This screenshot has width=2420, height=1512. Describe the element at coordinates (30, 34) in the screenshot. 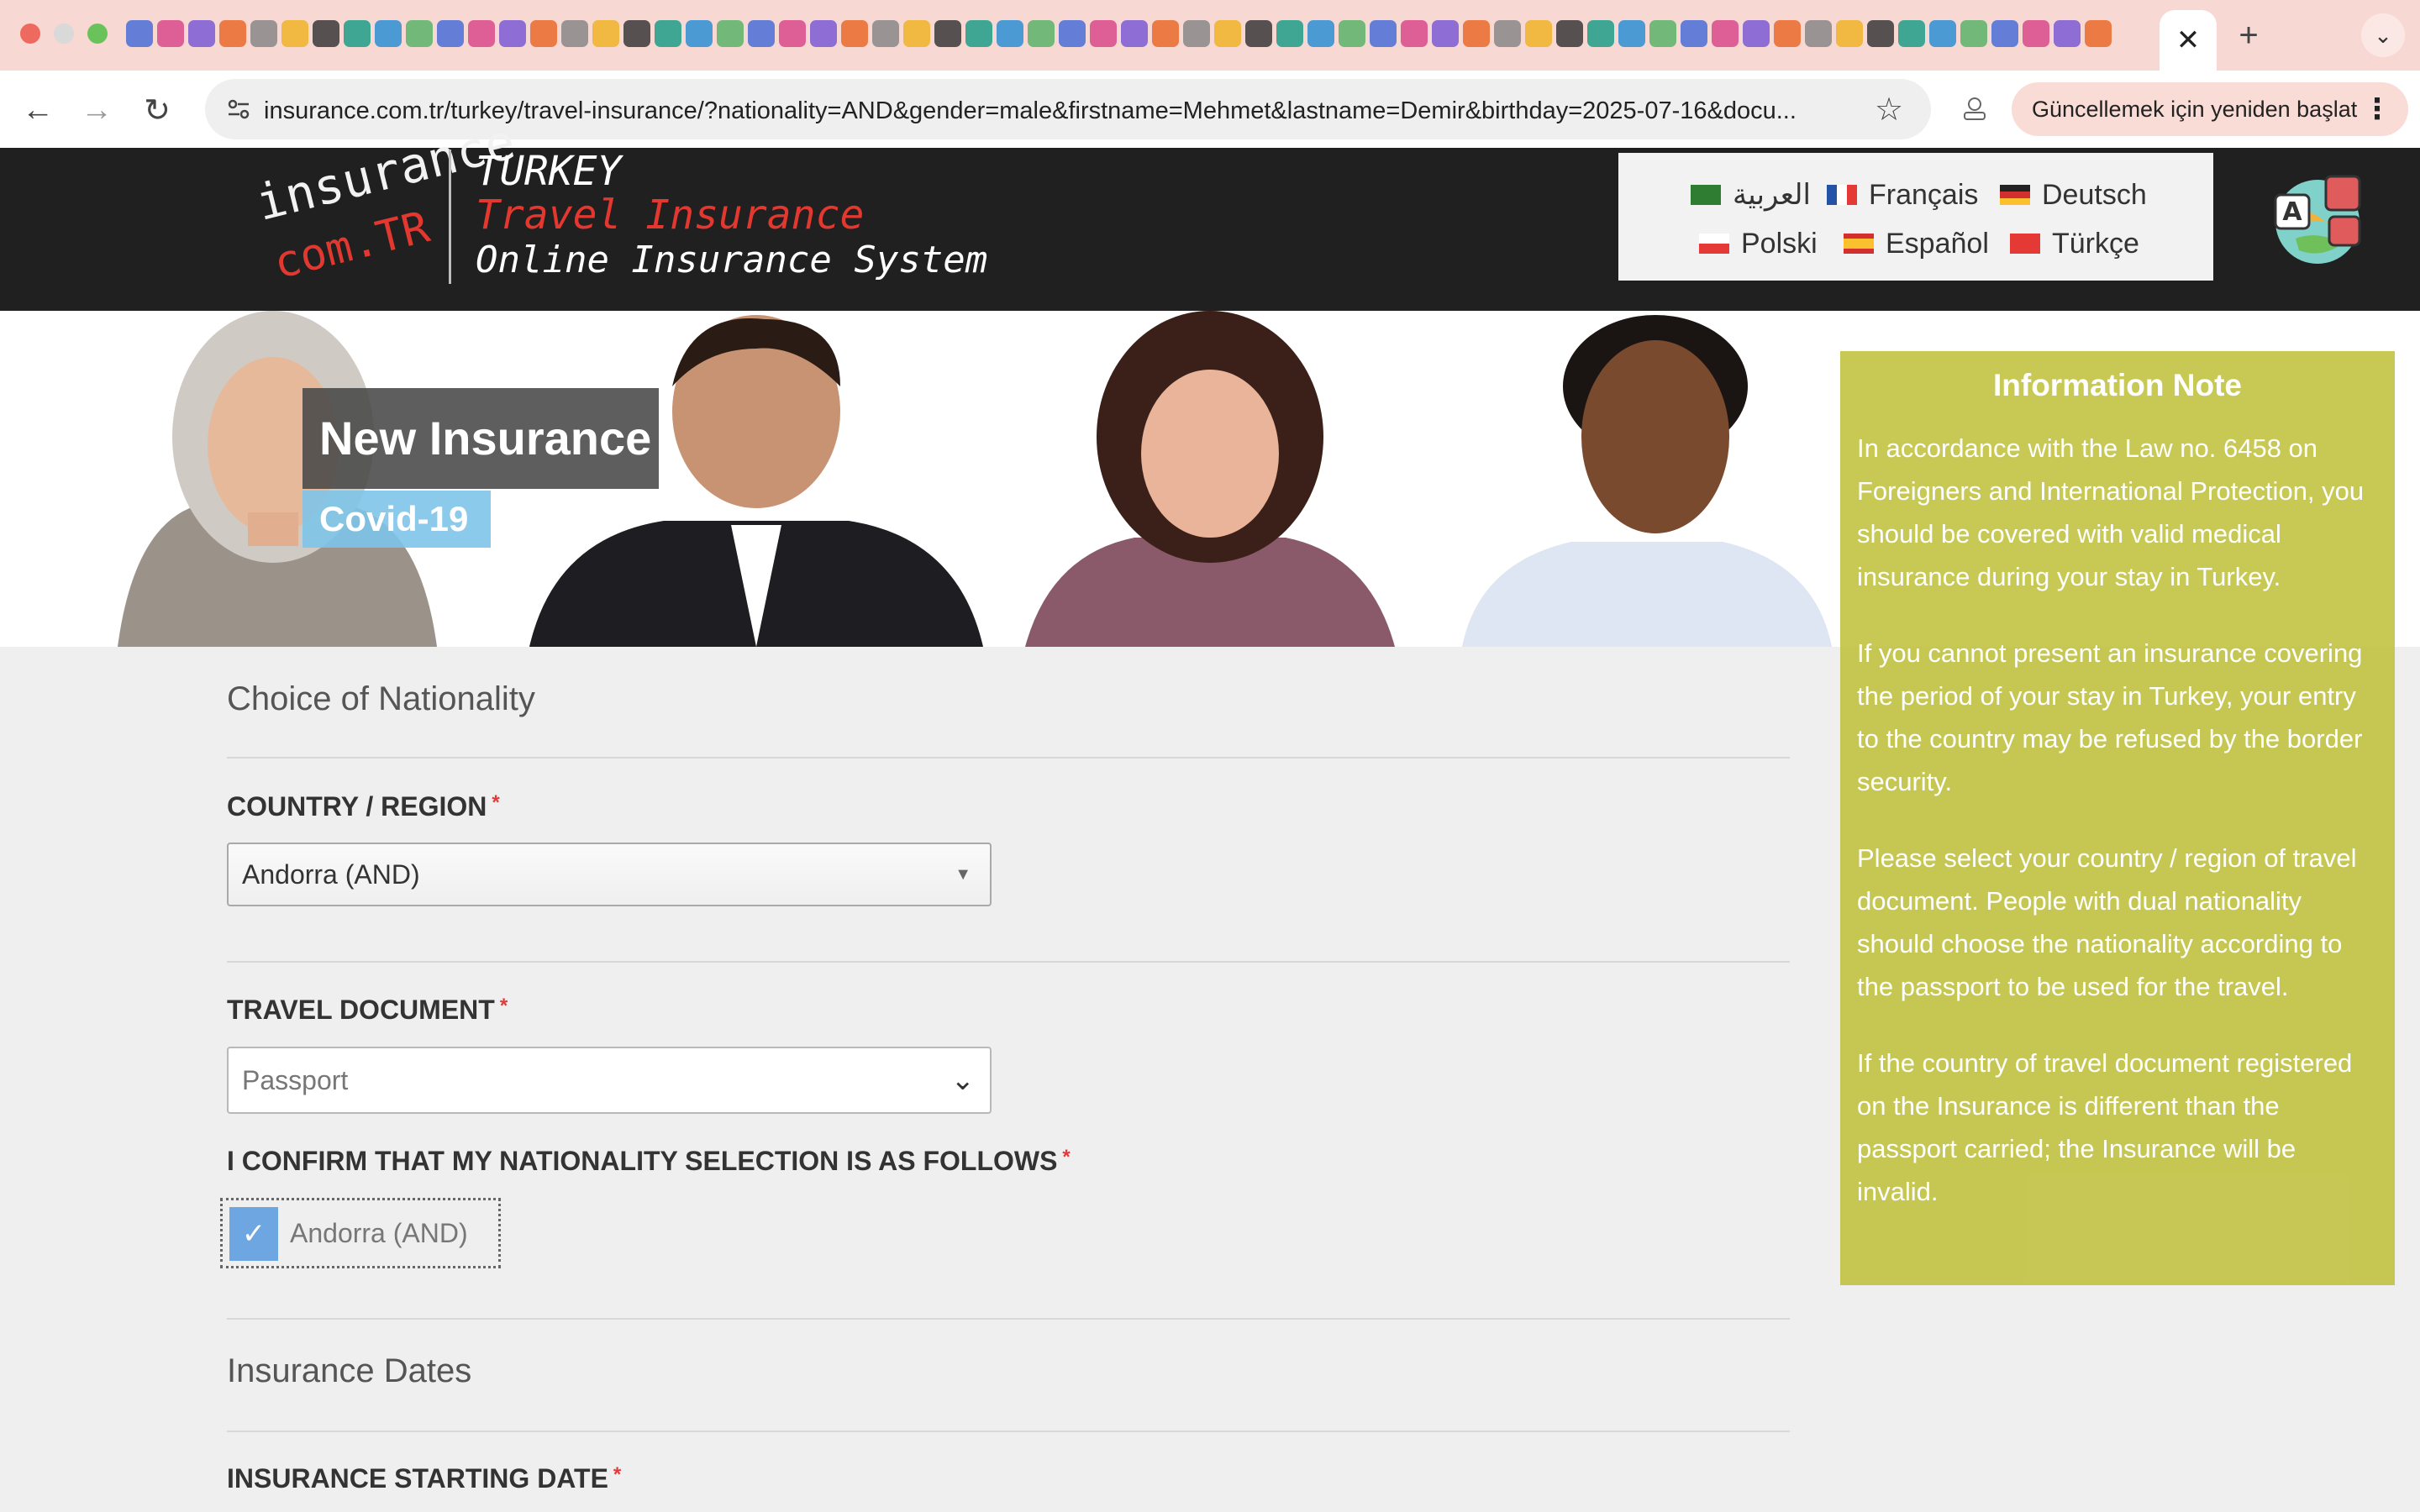

I see `window-close-button` at that location.